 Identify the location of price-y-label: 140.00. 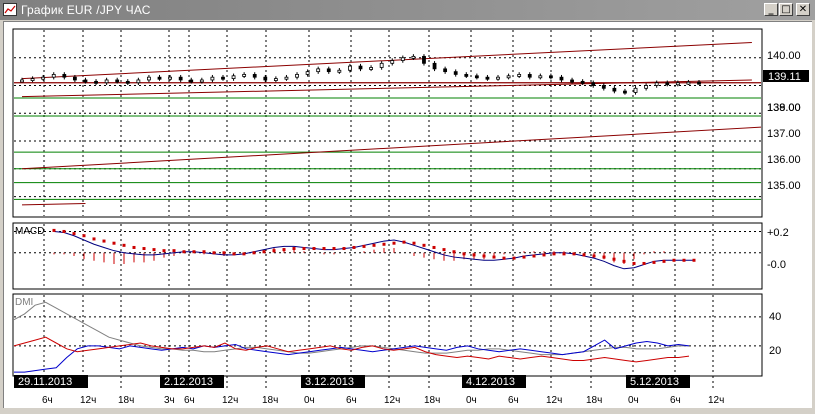
(784, 56).